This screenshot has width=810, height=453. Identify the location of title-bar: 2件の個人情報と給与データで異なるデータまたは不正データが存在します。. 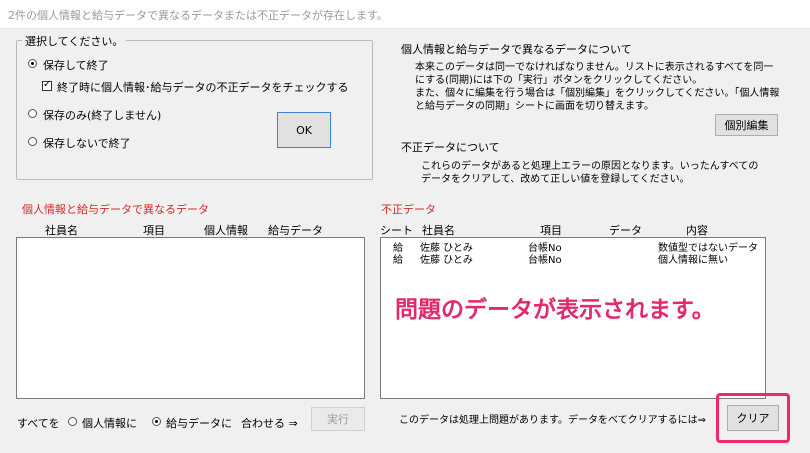
(405, 14).